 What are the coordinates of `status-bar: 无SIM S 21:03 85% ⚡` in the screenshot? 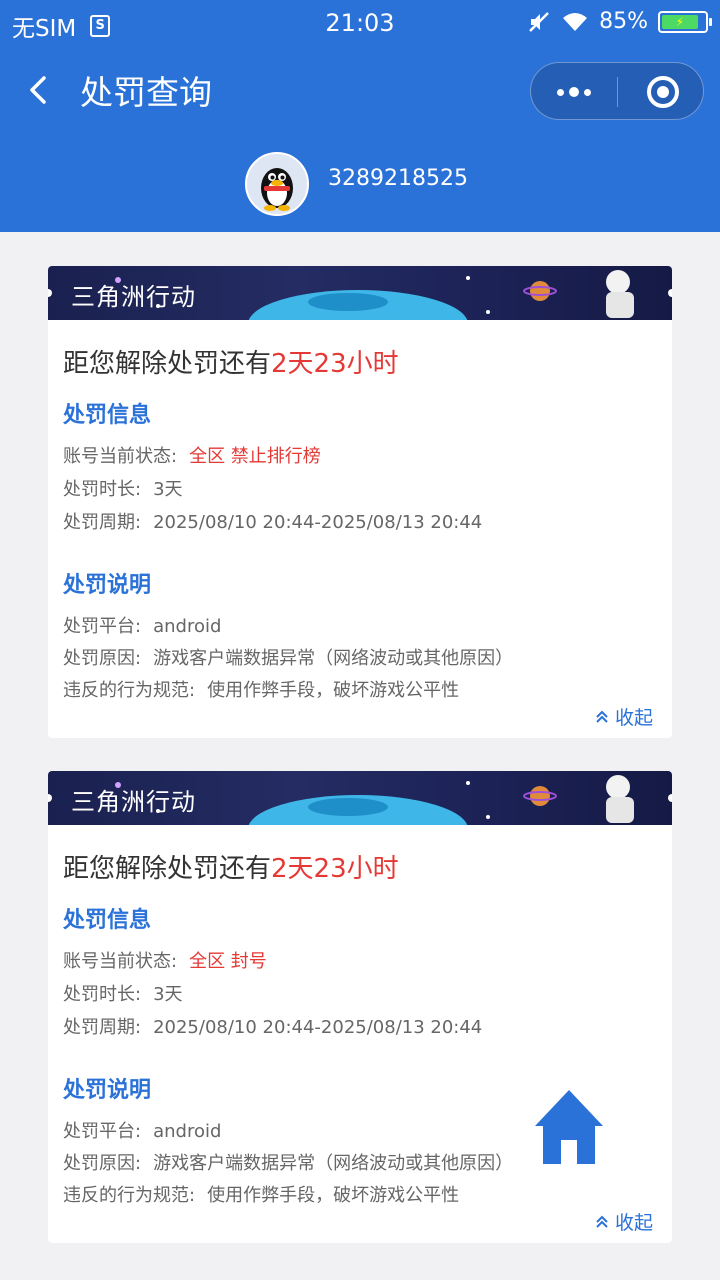 It's located at (360, 24).